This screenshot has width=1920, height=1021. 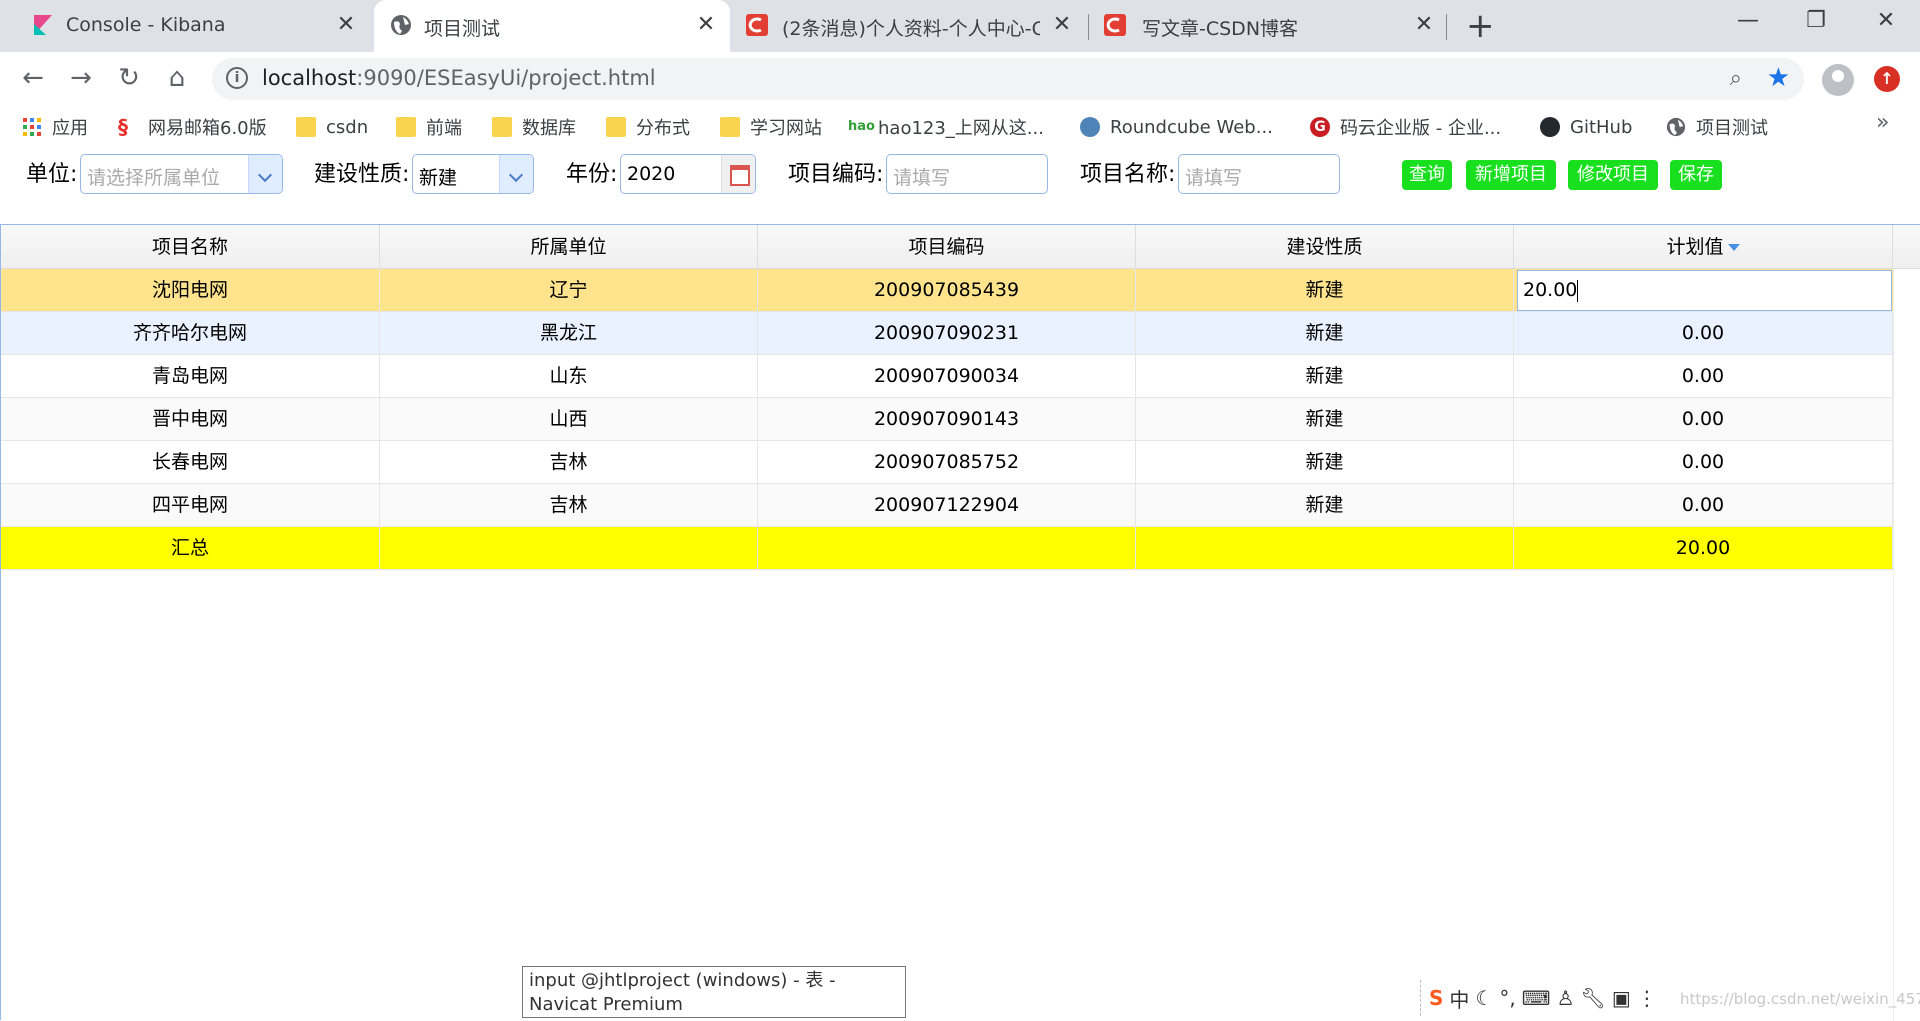 What do you see at coordinates (549, 128) in the screenshot?
I see `bookmark-label: 数据库` at bounding box center [549, 128].